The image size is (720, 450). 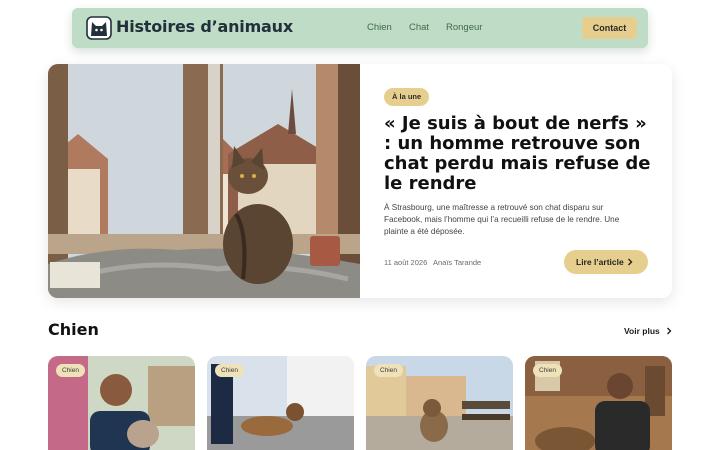 I want to click on see-more-link: Voir plus, so click(x=648, y=331).